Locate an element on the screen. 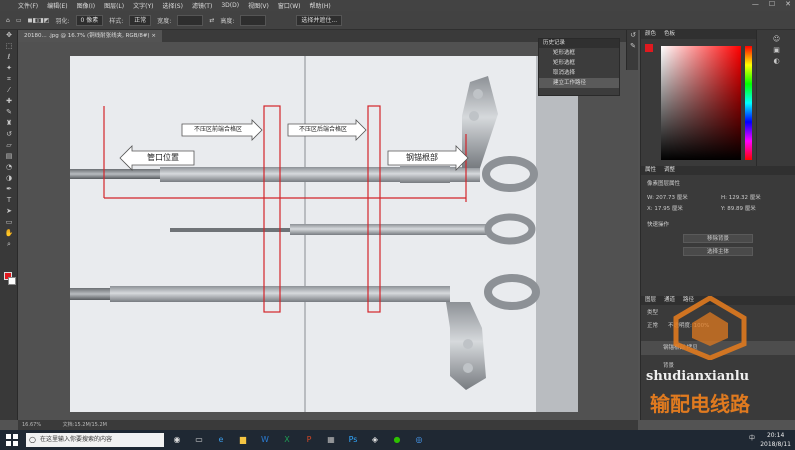 The width and height of the screenshot is (795, 450). path-select-icon: ➤ is located at coordinates (9, 211).